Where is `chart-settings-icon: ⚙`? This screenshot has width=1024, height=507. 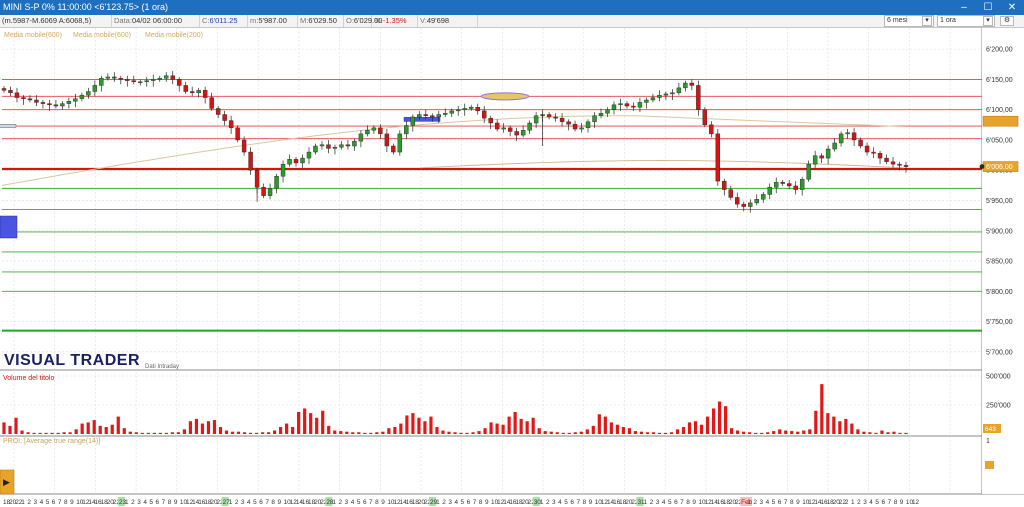 chart-settings-icon: ⚙ is located at coordinates (1007, 21).